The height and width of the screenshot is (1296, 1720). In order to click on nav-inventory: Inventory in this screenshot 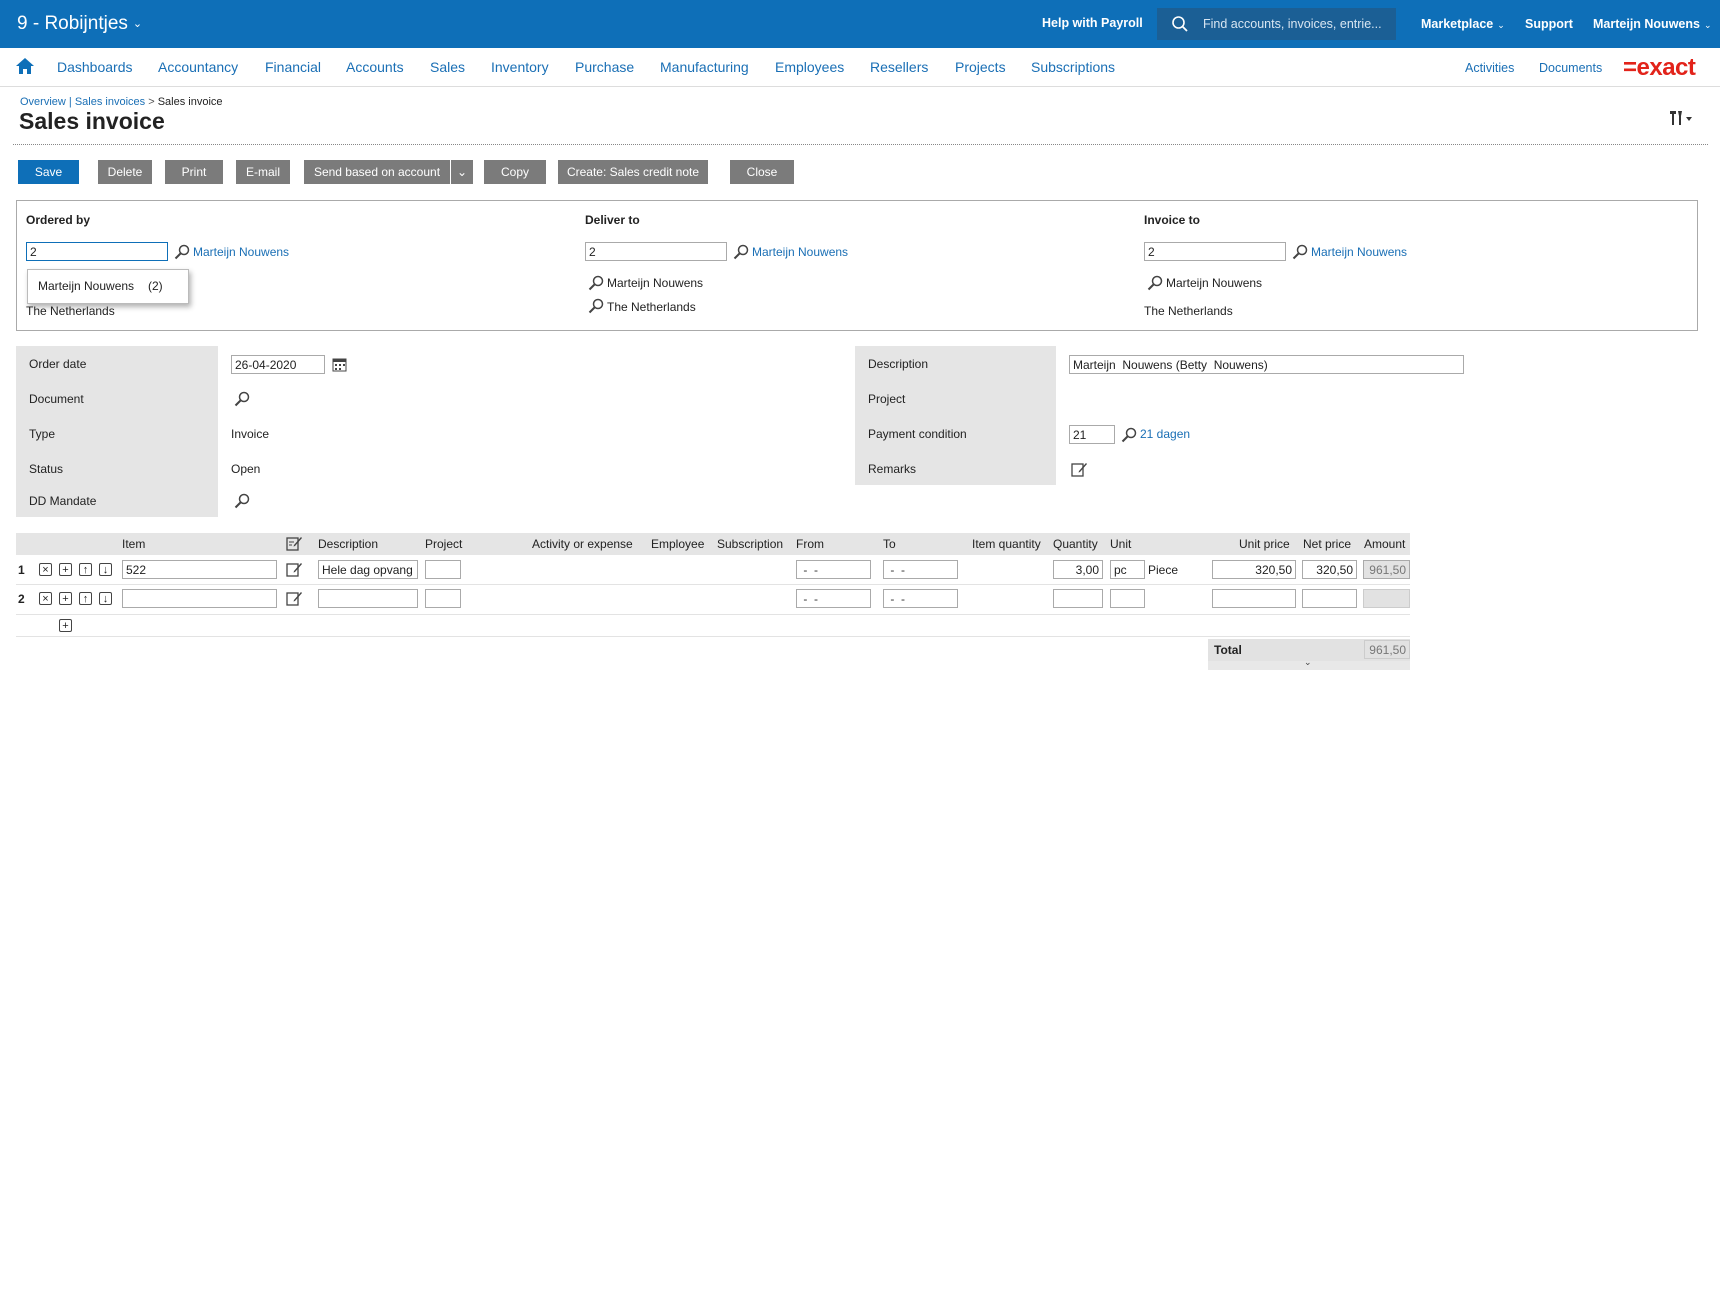, I will do `click(520, 67)`.